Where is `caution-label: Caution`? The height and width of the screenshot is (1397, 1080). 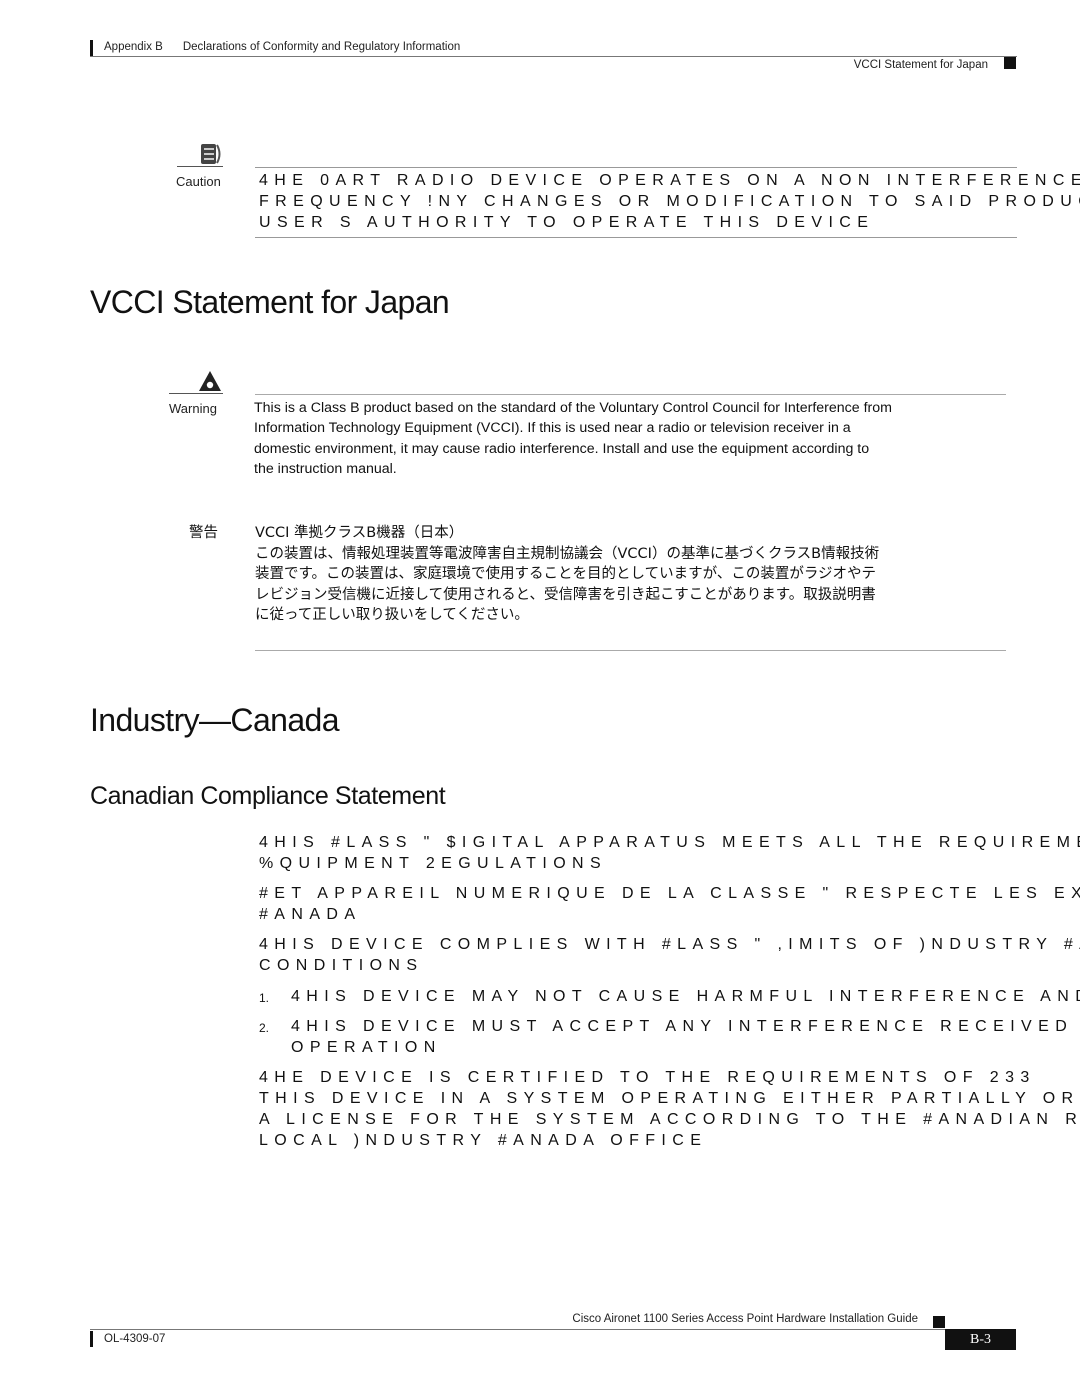
caution-label: Caution is located at coordinates (198, 181).